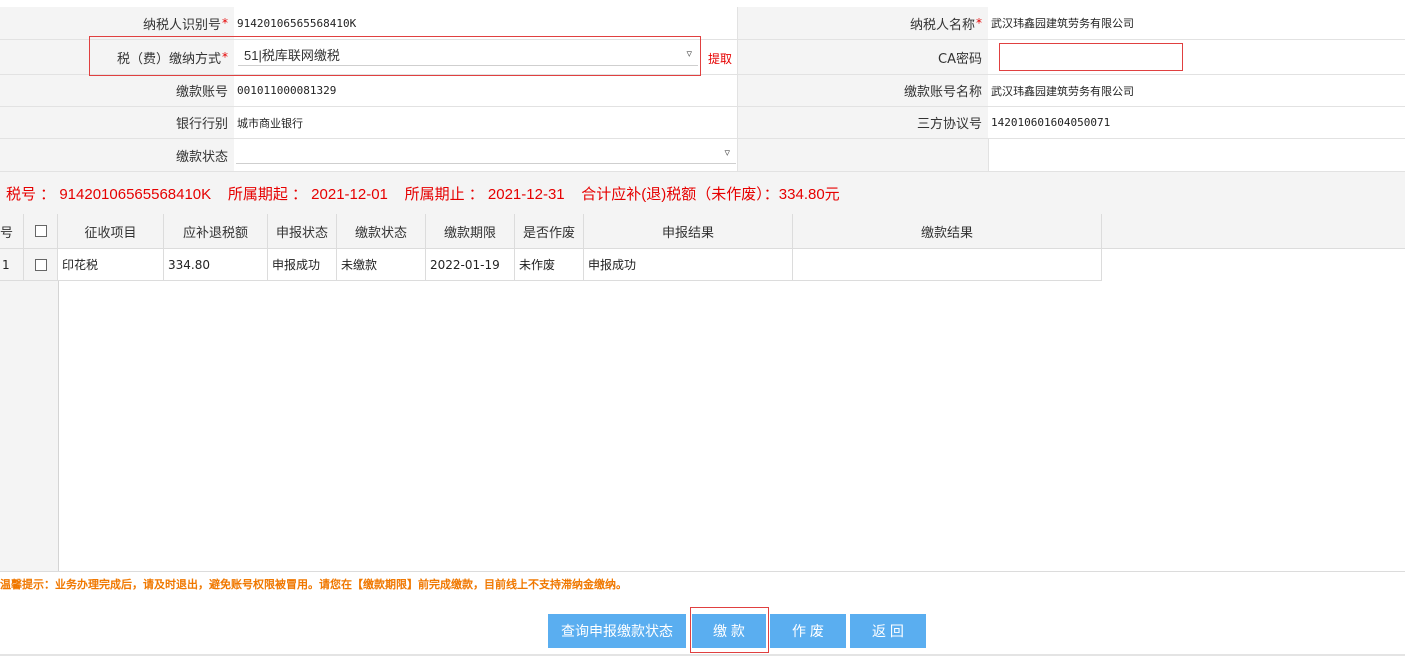 This screenshot has width=1405, height=659. What do you see at coordinates (947, 231) in the screenshot?
I see `header-pay-result: 缴款结果` at bounding box center [947, 231].